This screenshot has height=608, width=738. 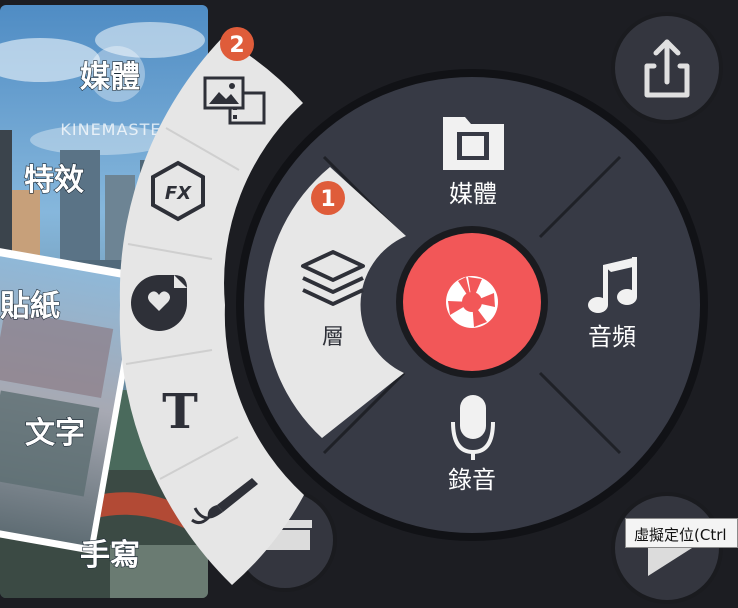 What do you see at coordinates (30, 306) in the screenshot?
I see `side-label-stickers: 貼紙` at bounding box center [30, 306].